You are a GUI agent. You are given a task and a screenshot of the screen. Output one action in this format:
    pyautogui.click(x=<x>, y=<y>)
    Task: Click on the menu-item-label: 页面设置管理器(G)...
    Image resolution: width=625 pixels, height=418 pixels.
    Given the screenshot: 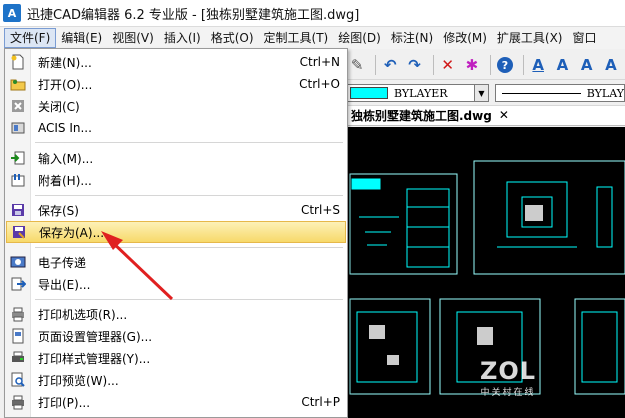 What is the action you would take?
    pyautogui.click(x=95, y=336)
    